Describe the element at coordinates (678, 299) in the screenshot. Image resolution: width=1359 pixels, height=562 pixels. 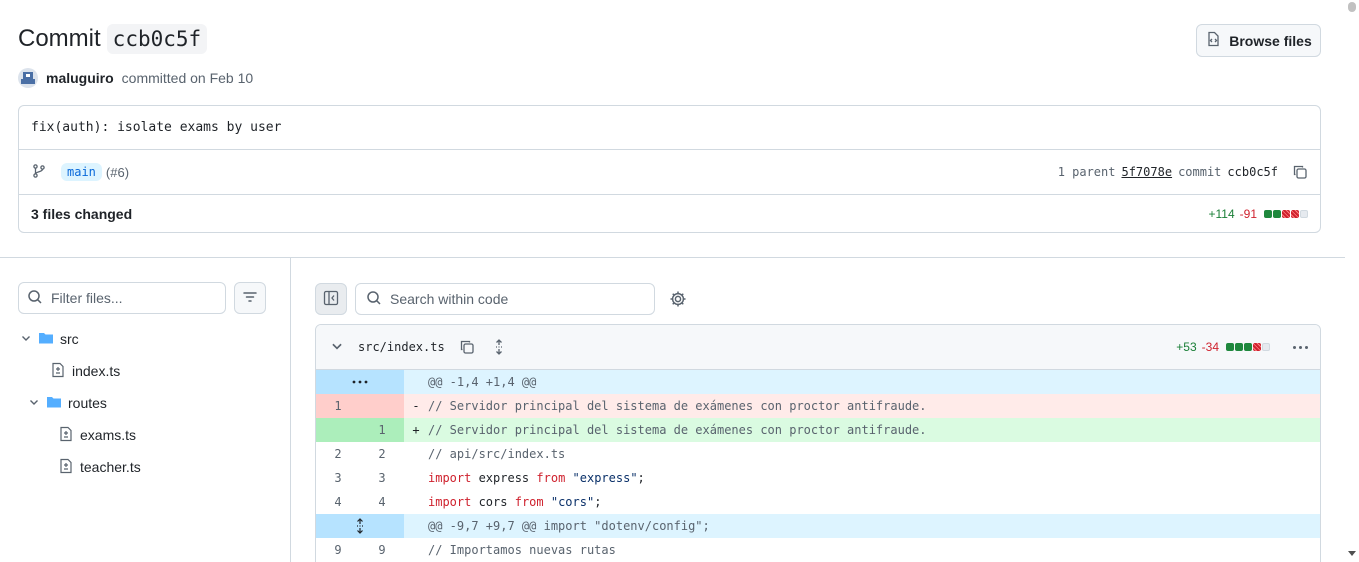
I see `gear-icon` at that location.